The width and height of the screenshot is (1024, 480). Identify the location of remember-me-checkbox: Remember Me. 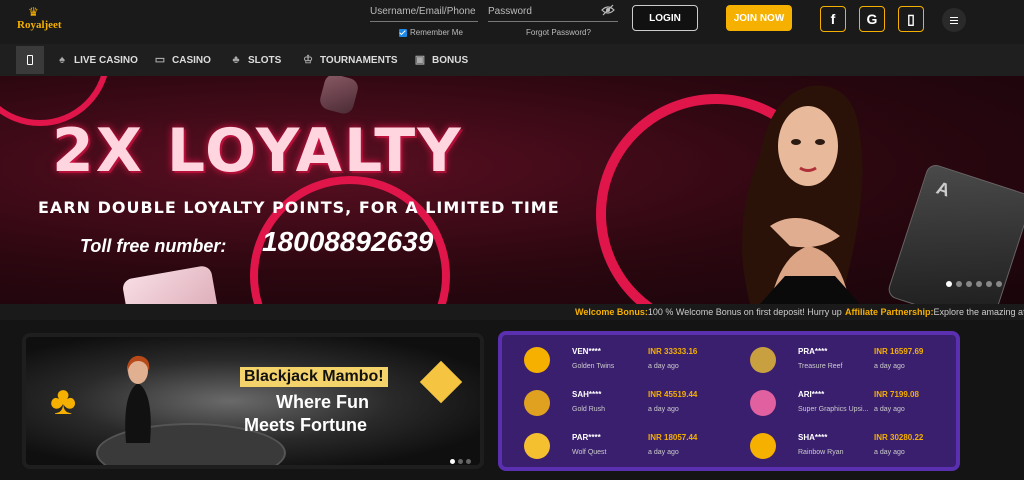
(431, 32).